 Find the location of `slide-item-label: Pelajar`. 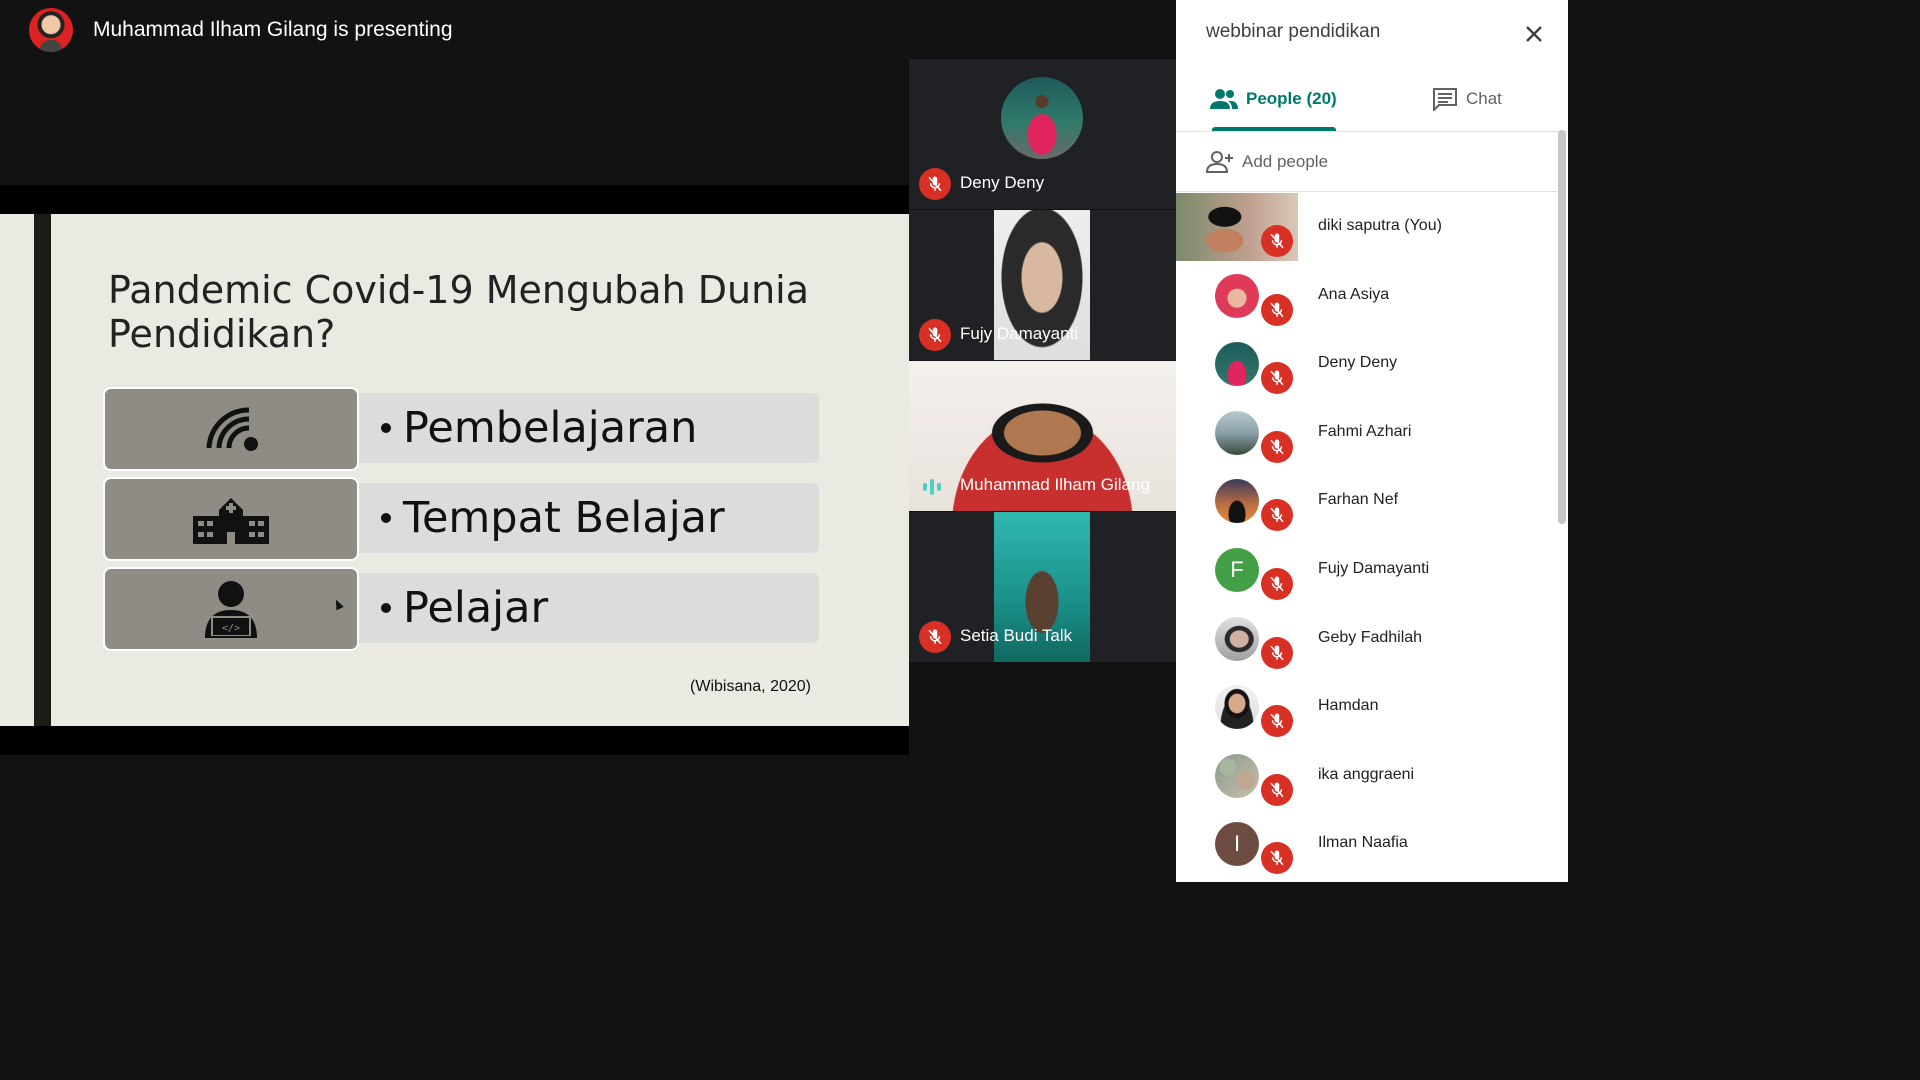

slide-item-label: Pelajar is located at coordinates (476, 608).